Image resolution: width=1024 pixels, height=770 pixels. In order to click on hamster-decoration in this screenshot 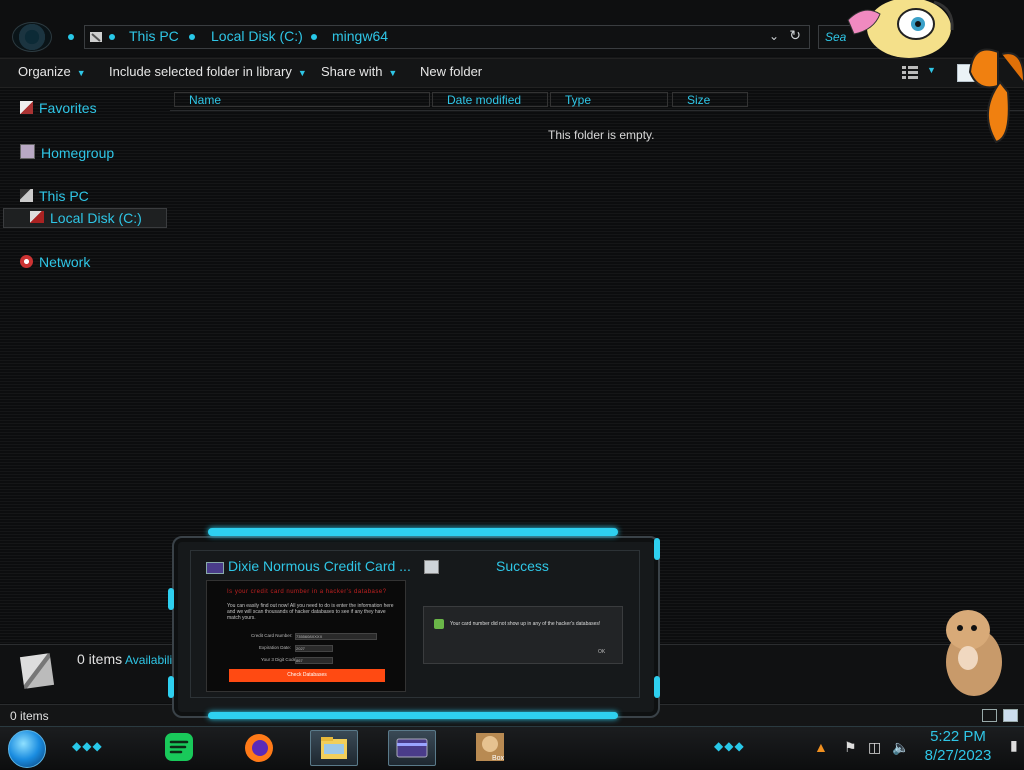, I will do `click(974, 653)`.